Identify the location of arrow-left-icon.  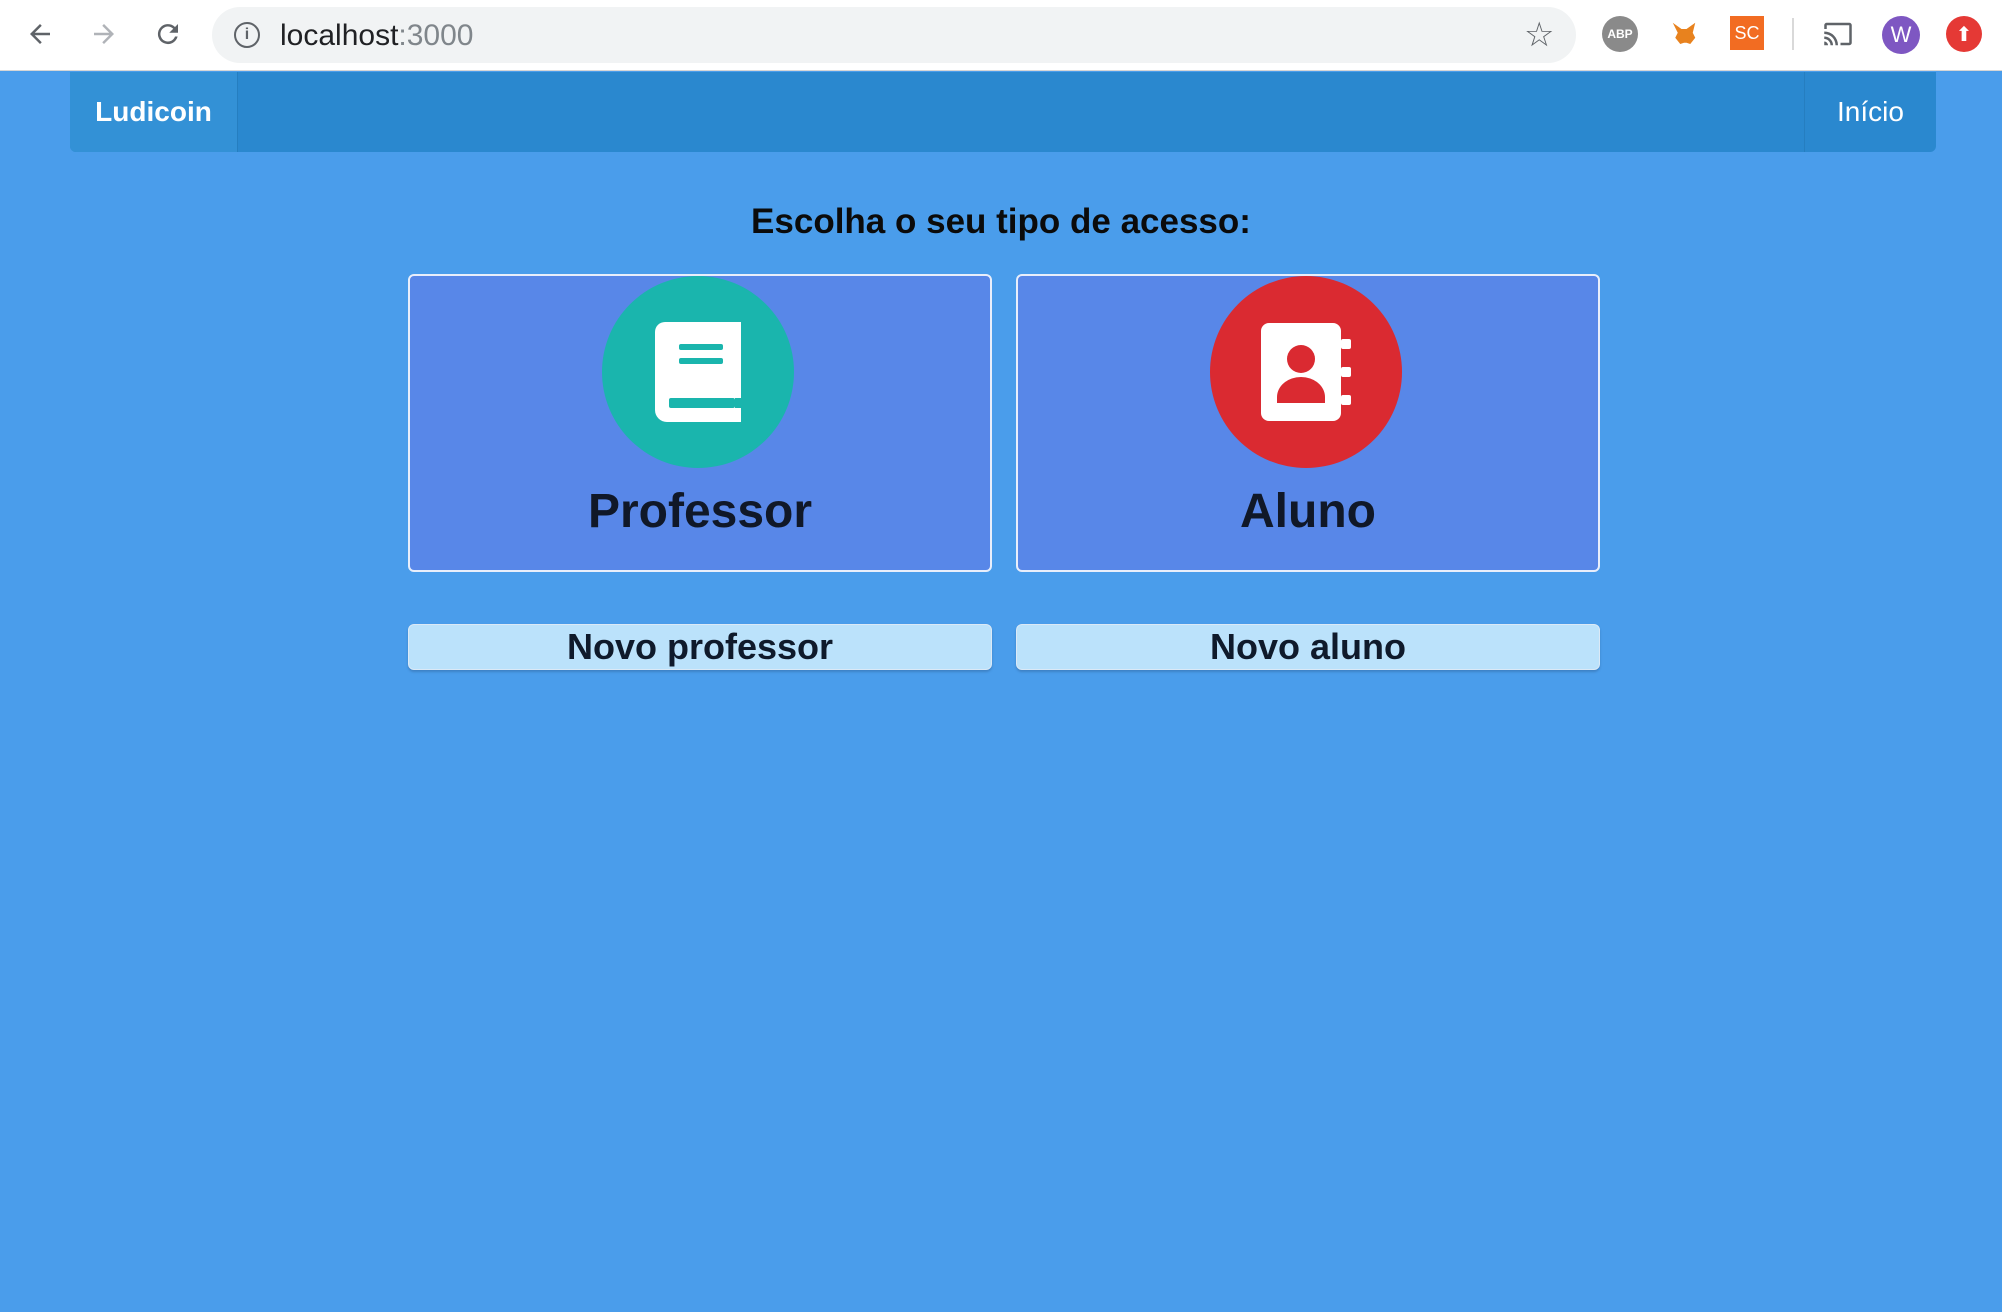
(40, 34).